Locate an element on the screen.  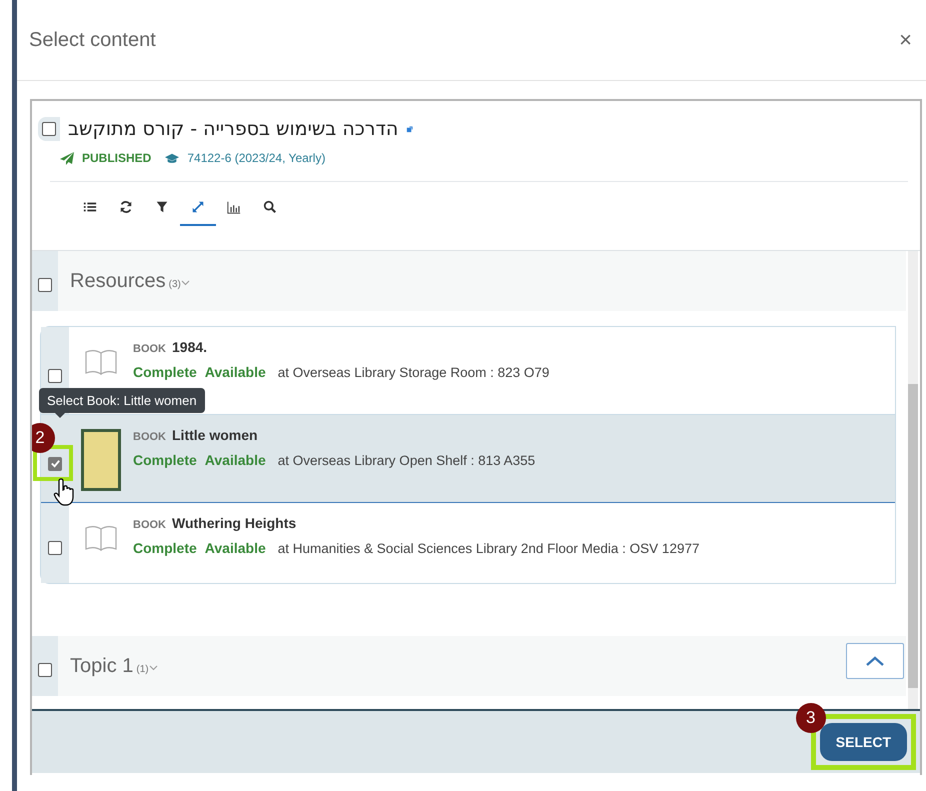
close-button: × is located at coordinates (905, 40).